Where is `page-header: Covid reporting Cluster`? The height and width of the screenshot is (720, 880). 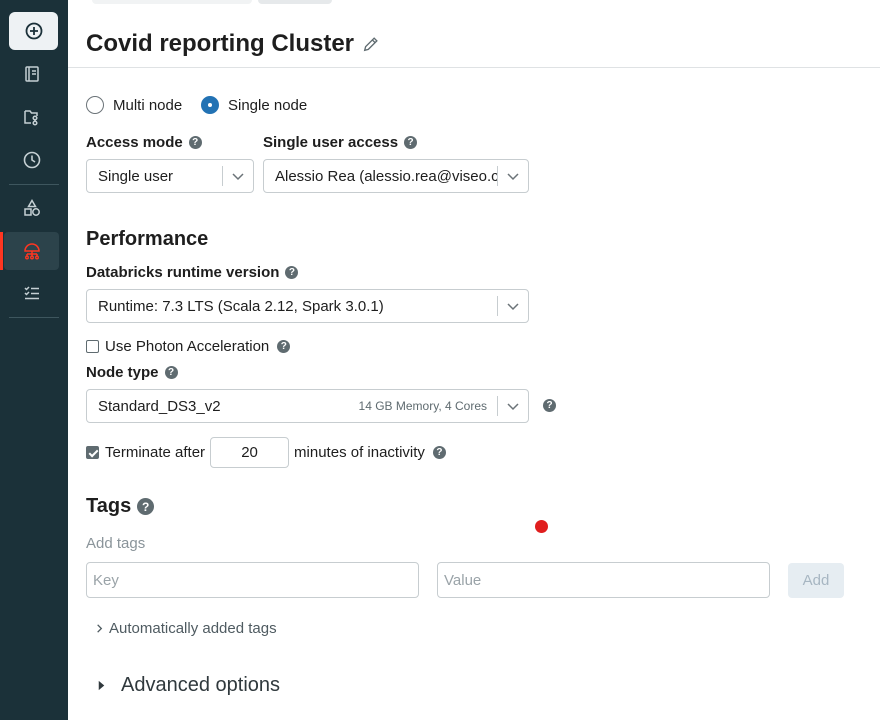 page-header: Covid reporting Cluster is located at coordinates (233, 44).